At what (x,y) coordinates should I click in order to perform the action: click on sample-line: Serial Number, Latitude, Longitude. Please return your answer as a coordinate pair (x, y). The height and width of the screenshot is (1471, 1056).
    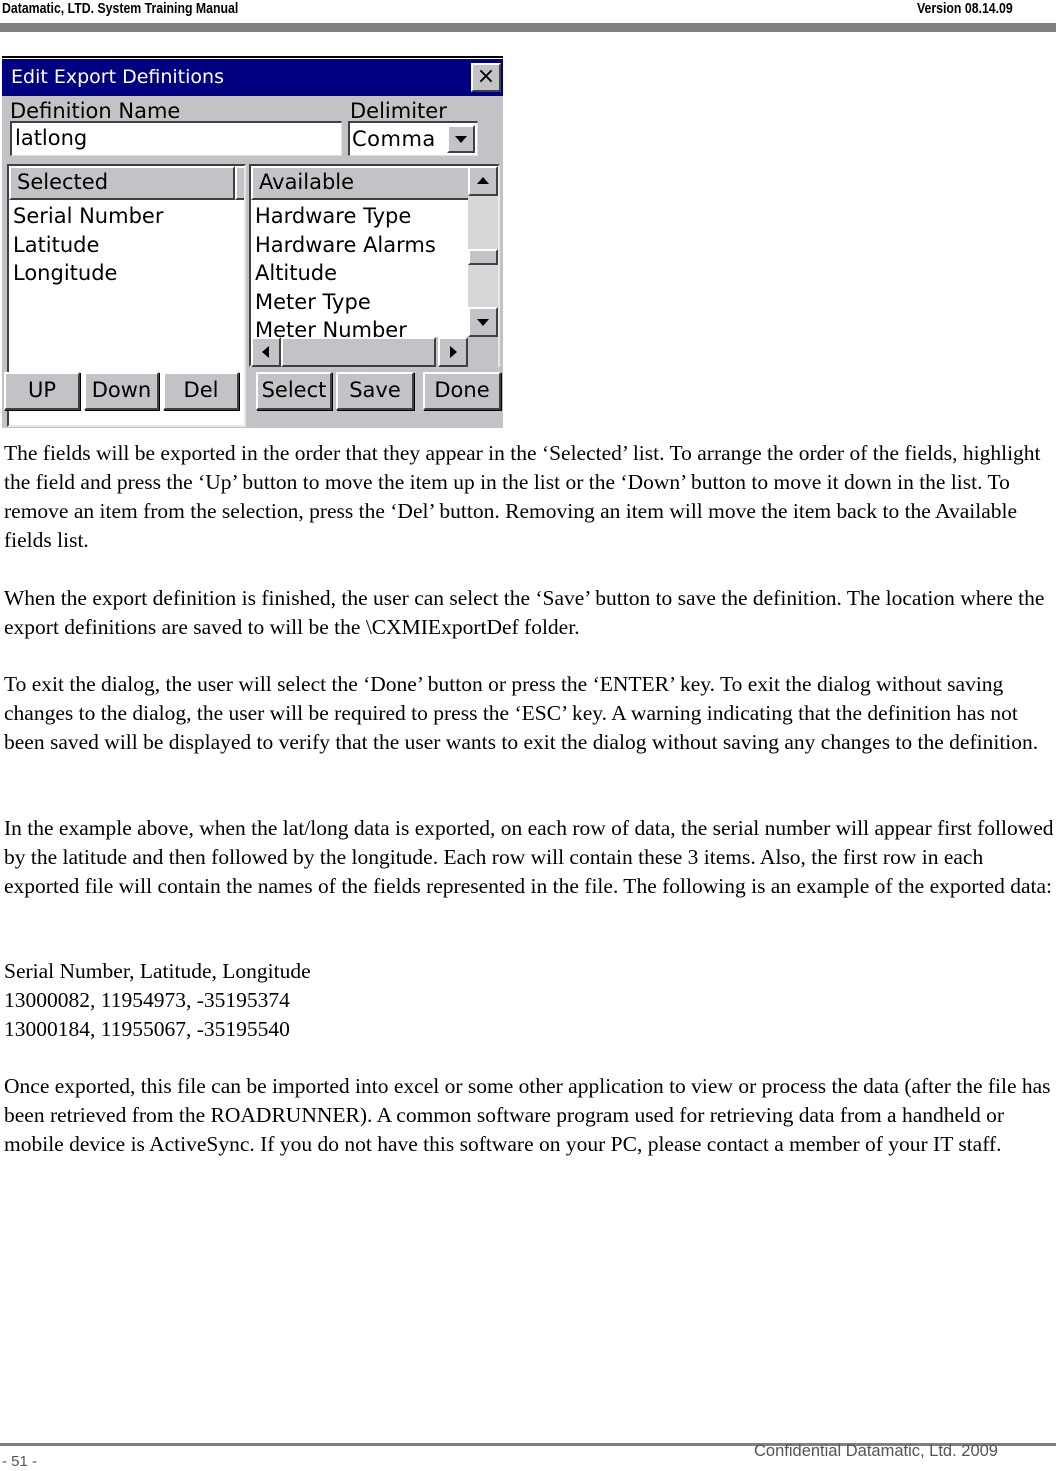
    Looking at the image, I should click on (157, 971).